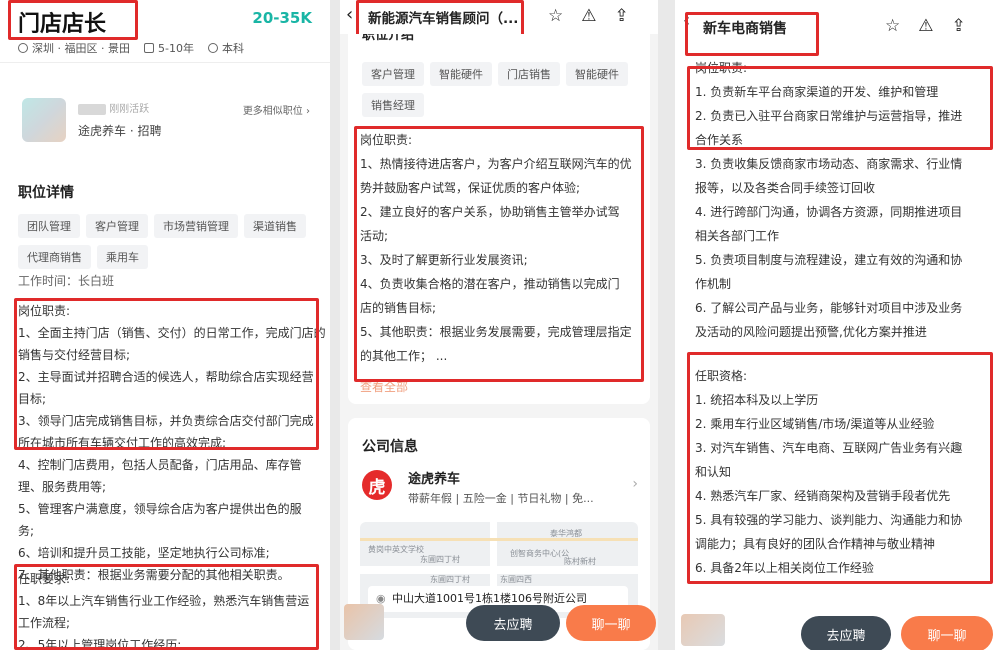 This screenshot has height=650, width=1000. What do you see at coordinates (74, 355) in the screenshot?
I see `text-line: 销售与交付经营目标;` at bounding box center [74, 355].